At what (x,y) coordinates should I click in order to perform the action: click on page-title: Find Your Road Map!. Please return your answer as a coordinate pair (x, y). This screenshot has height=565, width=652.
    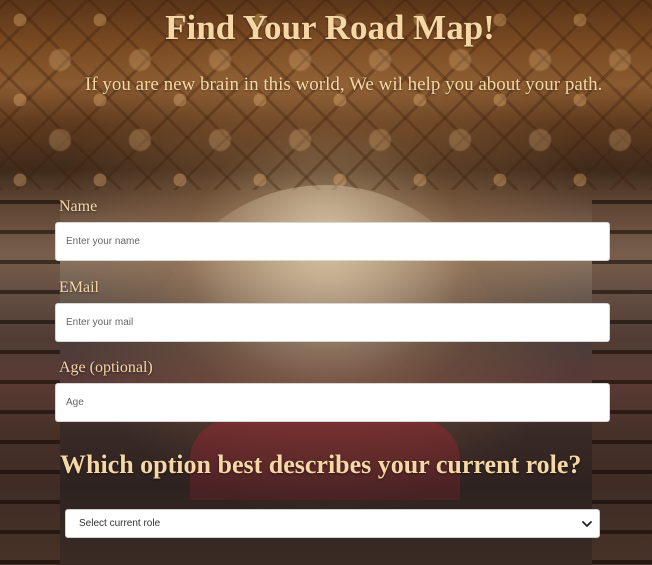
    Looking at the image, I should click on (330, 27).